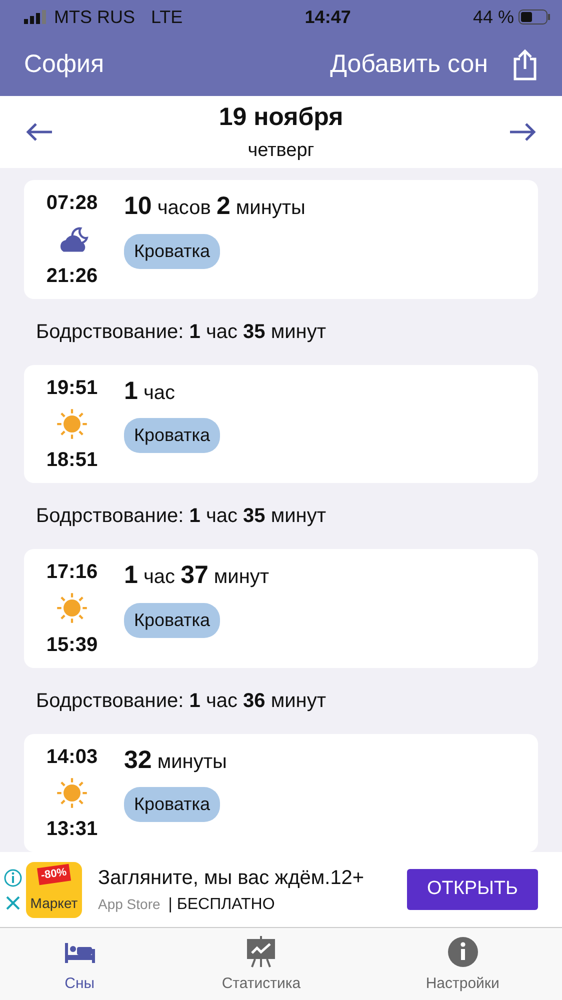 This screenshot has height=1000, width=562. I want to click on close-icon, so click(13, 902).